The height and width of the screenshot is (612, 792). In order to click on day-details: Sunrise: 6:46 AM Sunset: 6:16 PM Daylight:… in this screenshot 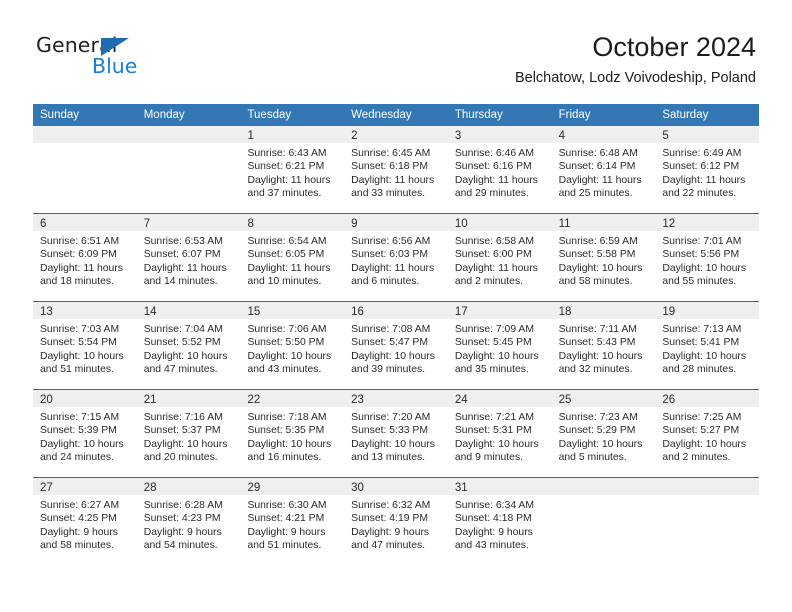, I will do `click(500, 172)`.